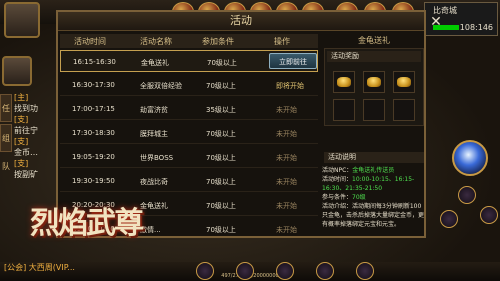 This screenshot has height=281, width=500. I want to click on table-row: 19:05-19:20 世界BOSS 70级以上 未开始, so click(189, 157).